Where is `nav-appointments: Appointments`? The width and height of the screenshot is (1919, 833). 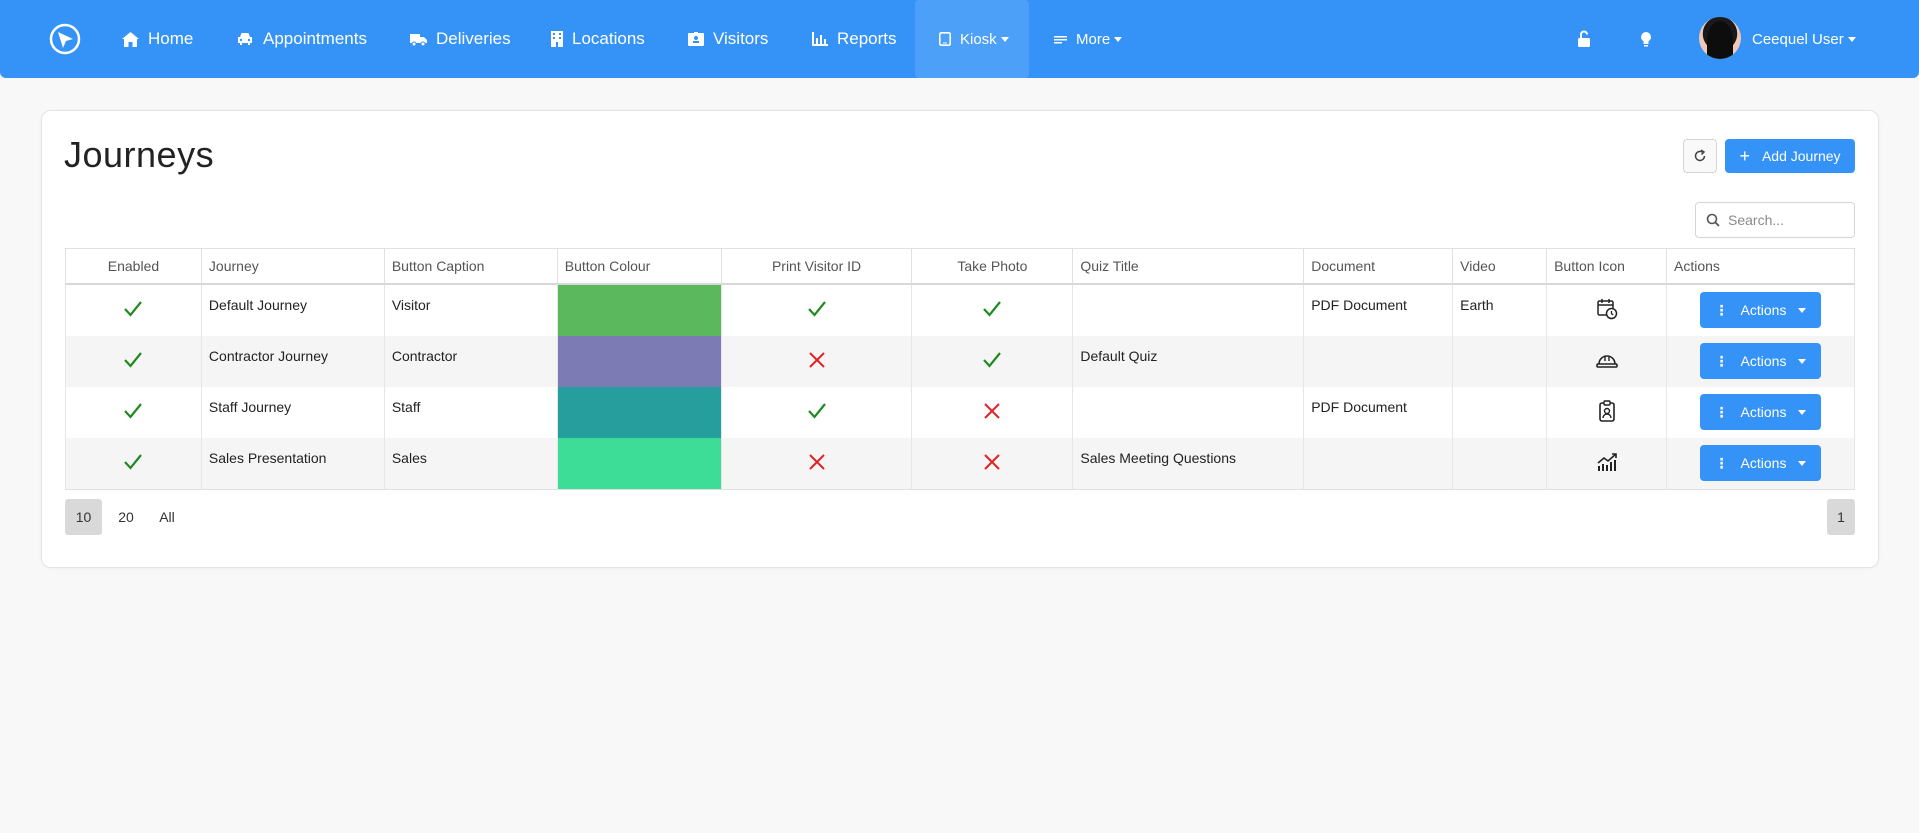
nav-appointments: Appointments is located at coordinates (302, 39).